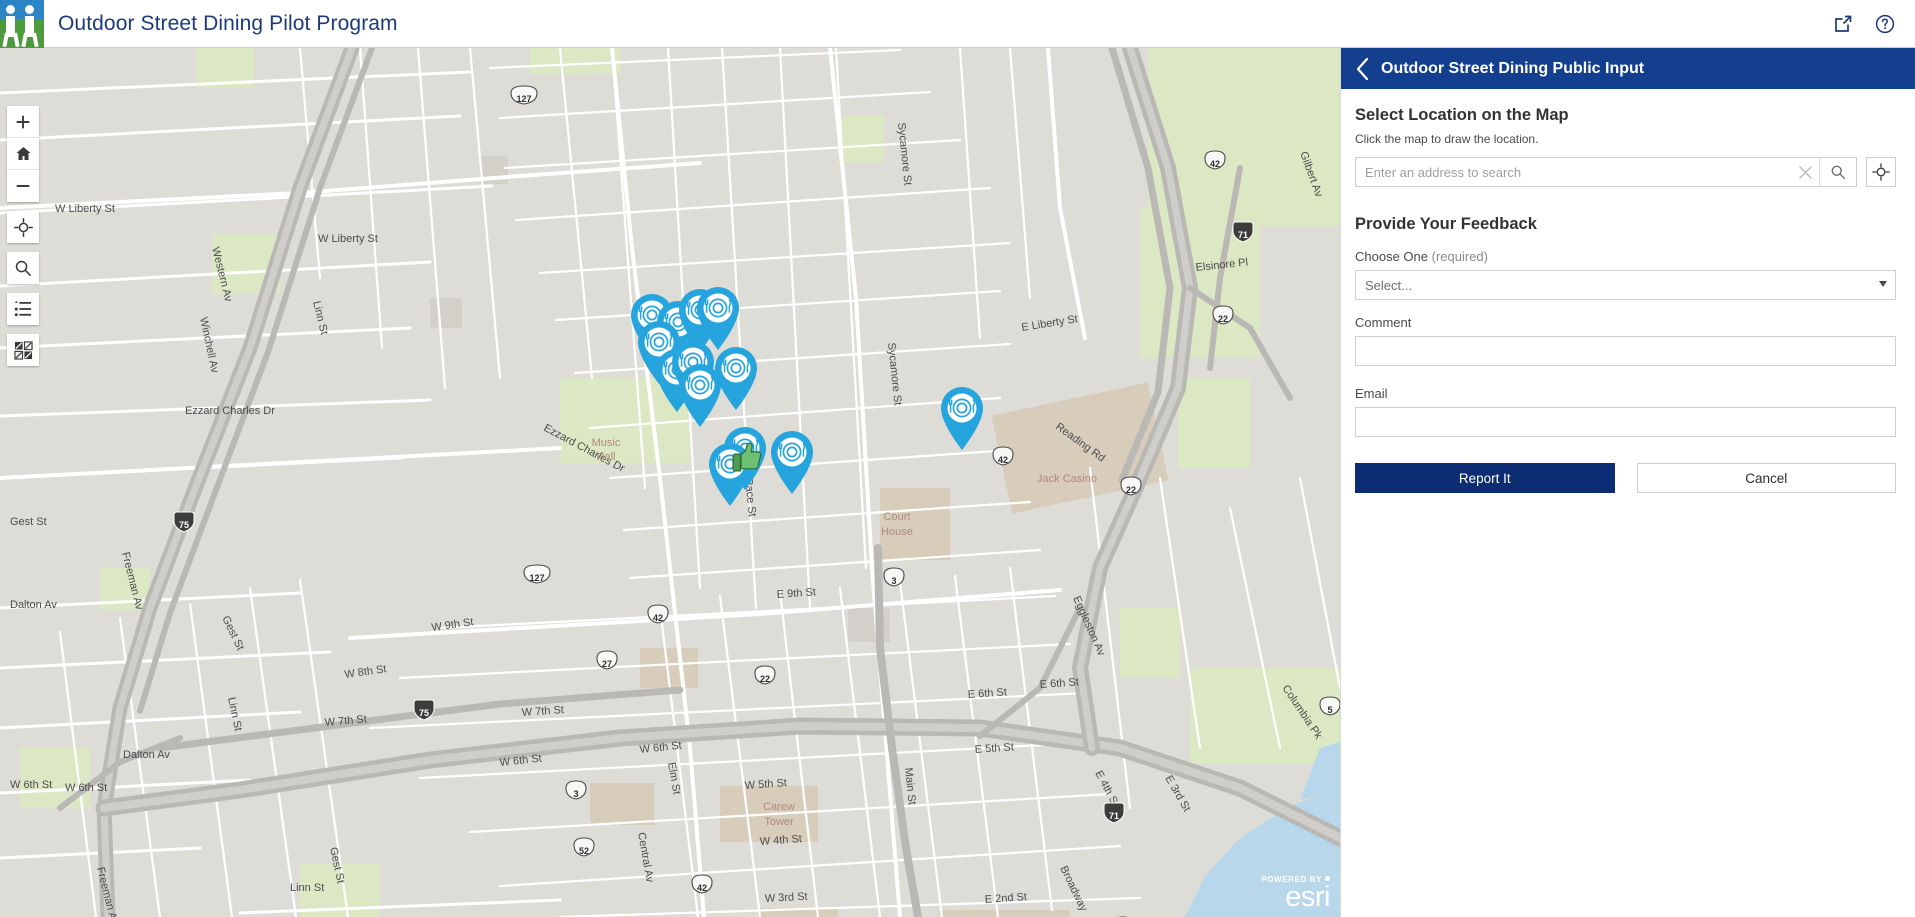 Image resolution: width=1915 pixels, height=917 pixels. Describe the element at coordinates (23, 122) in the screenshot. I see `zoom-in-button` at that location.